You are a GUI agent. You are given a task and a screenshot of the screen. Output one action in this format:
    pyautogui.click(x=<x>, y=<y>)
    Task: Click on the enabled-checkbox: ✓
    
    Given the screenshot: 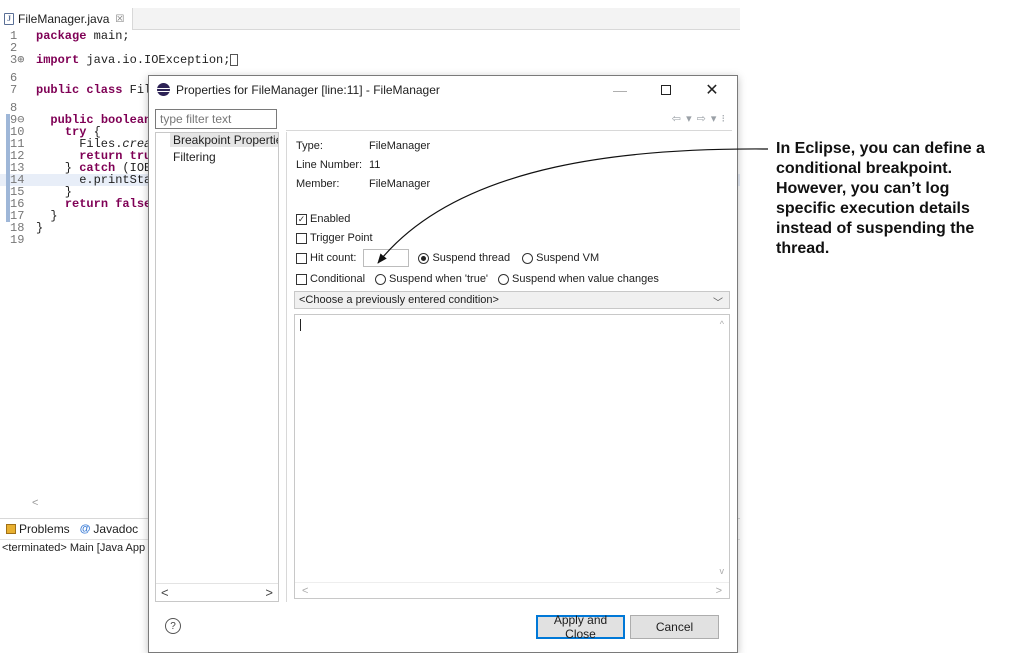 What is the action you would take?
    pyautogui.click(x=301, y=219)
    